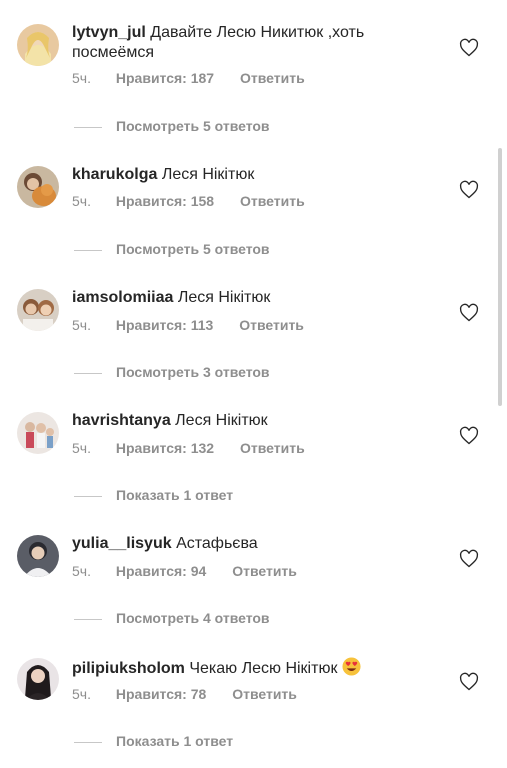  Describe the element at coordinates (164, 325) in the screenshot. I see `likes-count: Нравится: 113` at that location.